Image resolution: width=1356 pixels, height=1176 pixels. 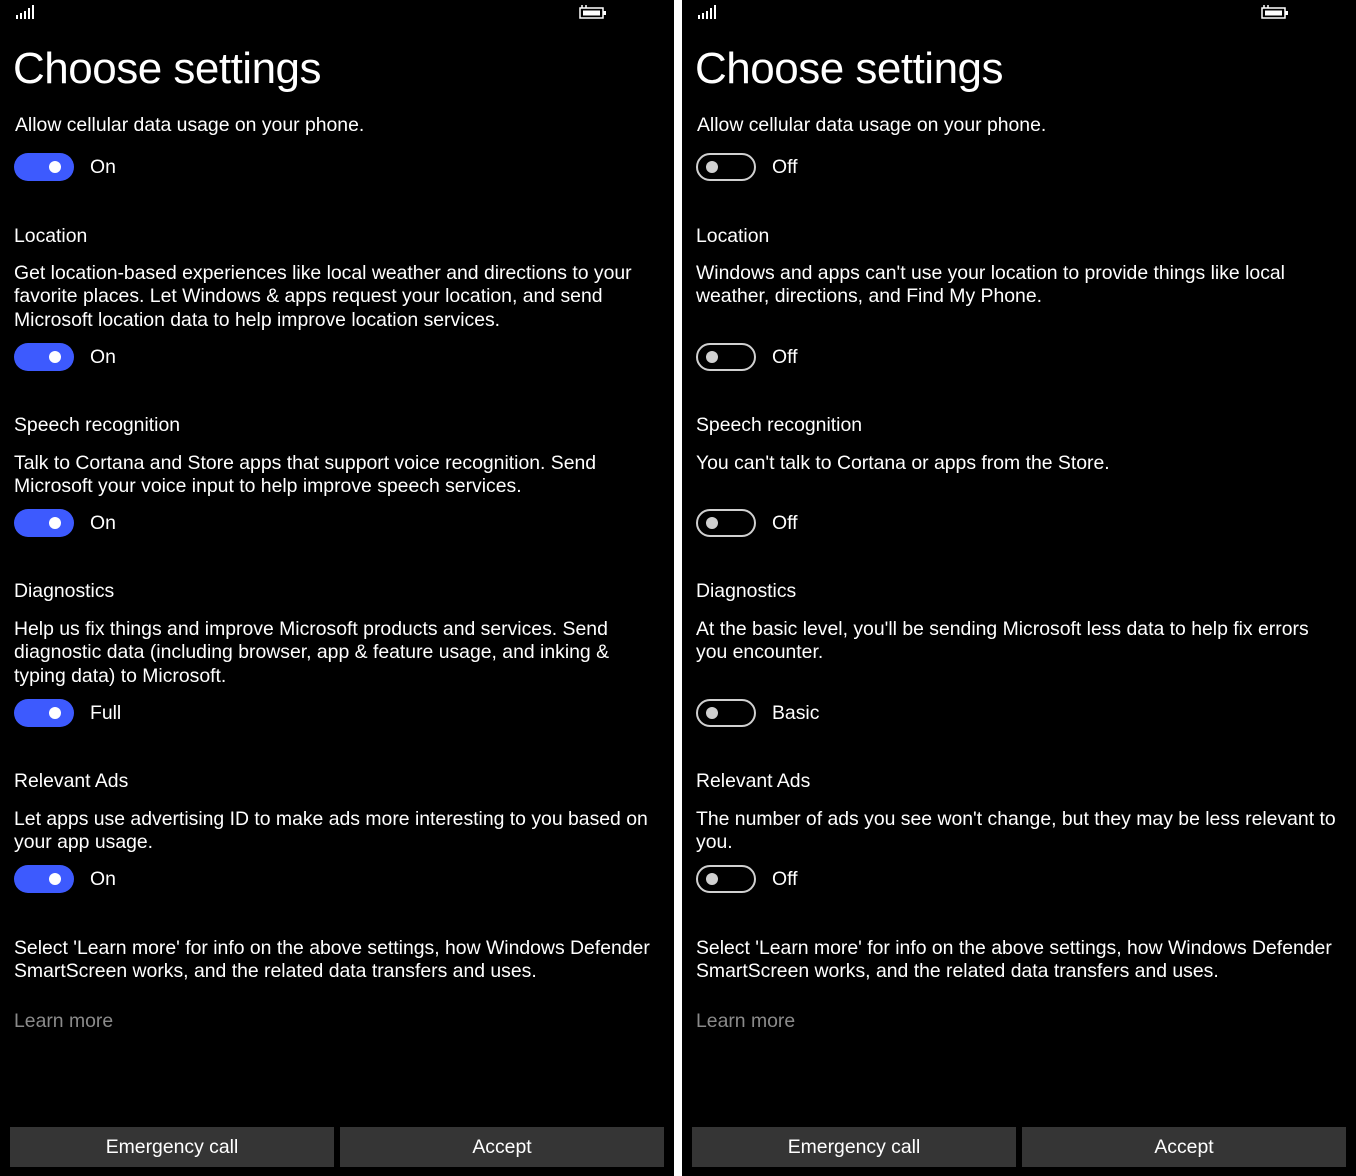 What do you see at coordinates (785, 357) in the screenshot?
I see `location-toggle-label: Off` at bounding box center [785, 357].